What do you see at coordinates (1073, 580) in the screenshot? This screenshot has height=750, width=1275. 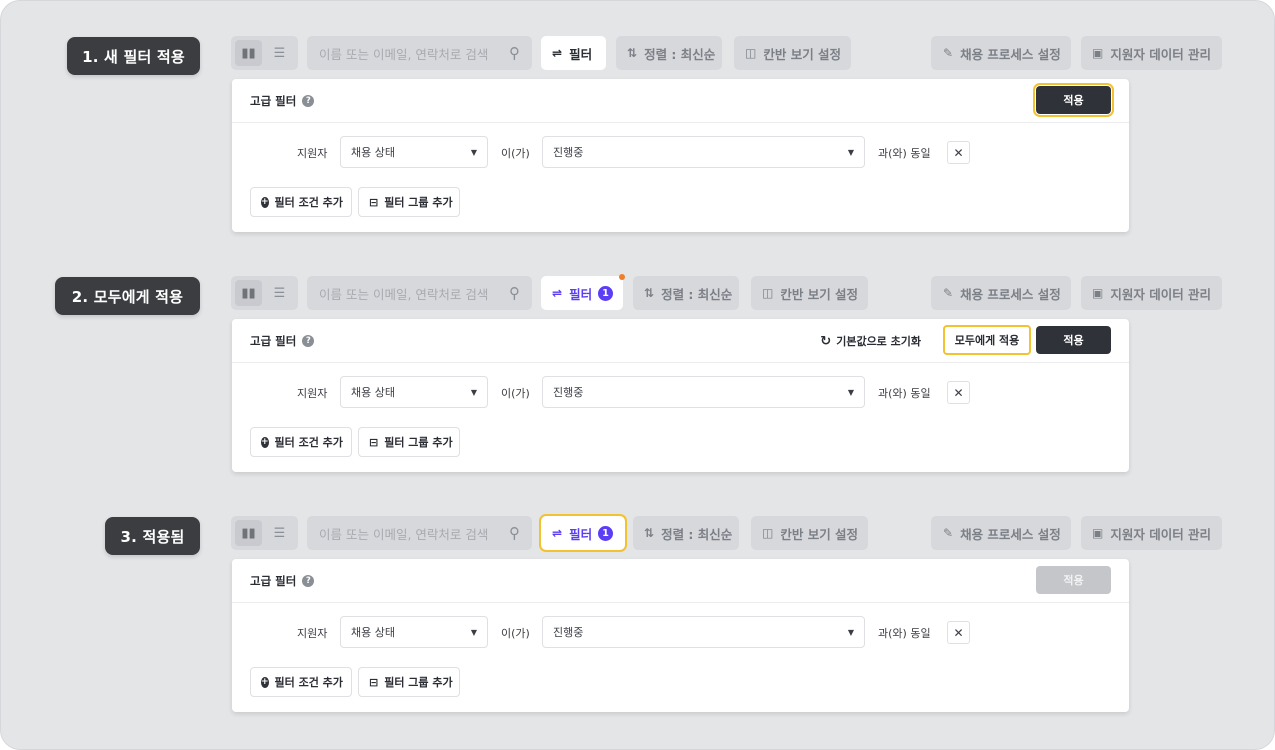 I see `apply-button-disabled: 적용` at bounding box center [1073, 580].